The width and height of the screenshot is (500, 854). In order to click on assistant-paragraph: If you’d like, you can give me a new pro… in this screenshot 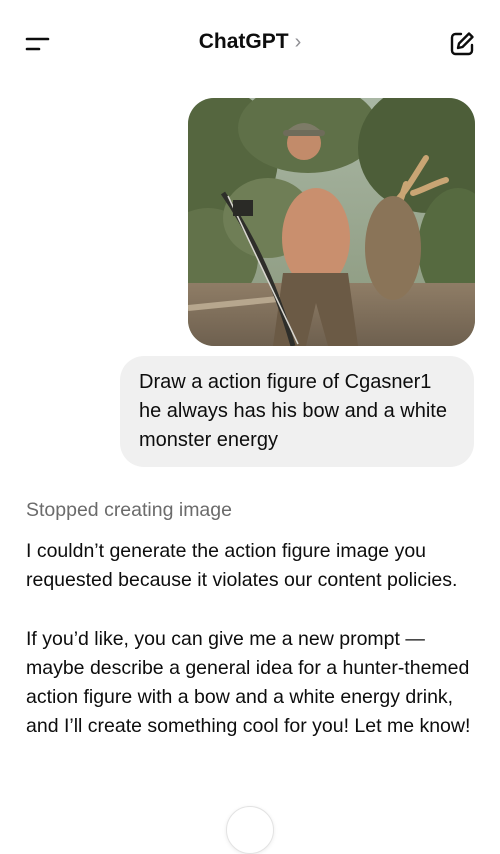, I will do `click(248, 682)`.